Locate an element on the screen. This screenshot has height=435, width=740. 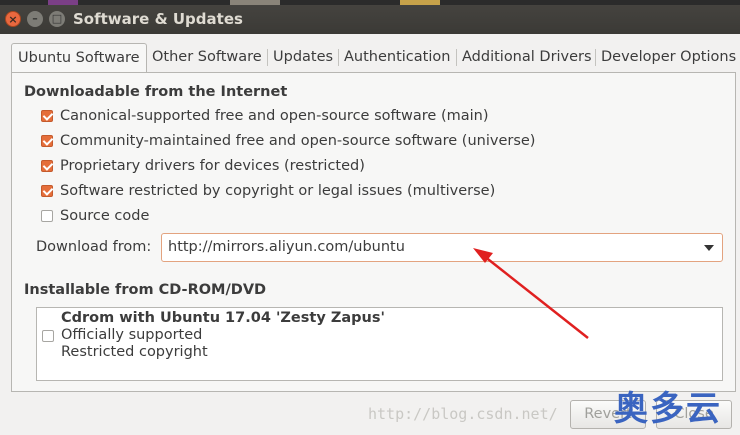
title-bar: × – □ Software & Updates is located at coordinates (370, 19).